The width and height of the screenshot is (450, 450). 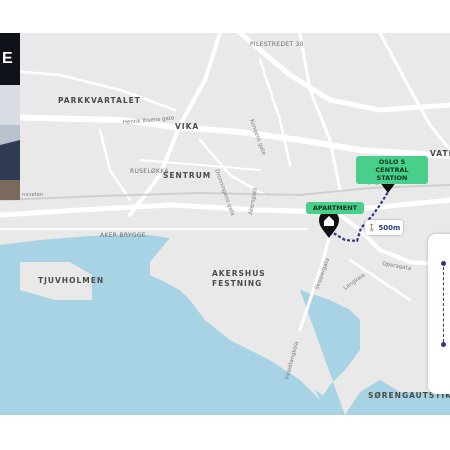 What do you see at coordinates (225, 432) in the screenshot?
I see `bottom-margin` at bounding box center [225, 432].